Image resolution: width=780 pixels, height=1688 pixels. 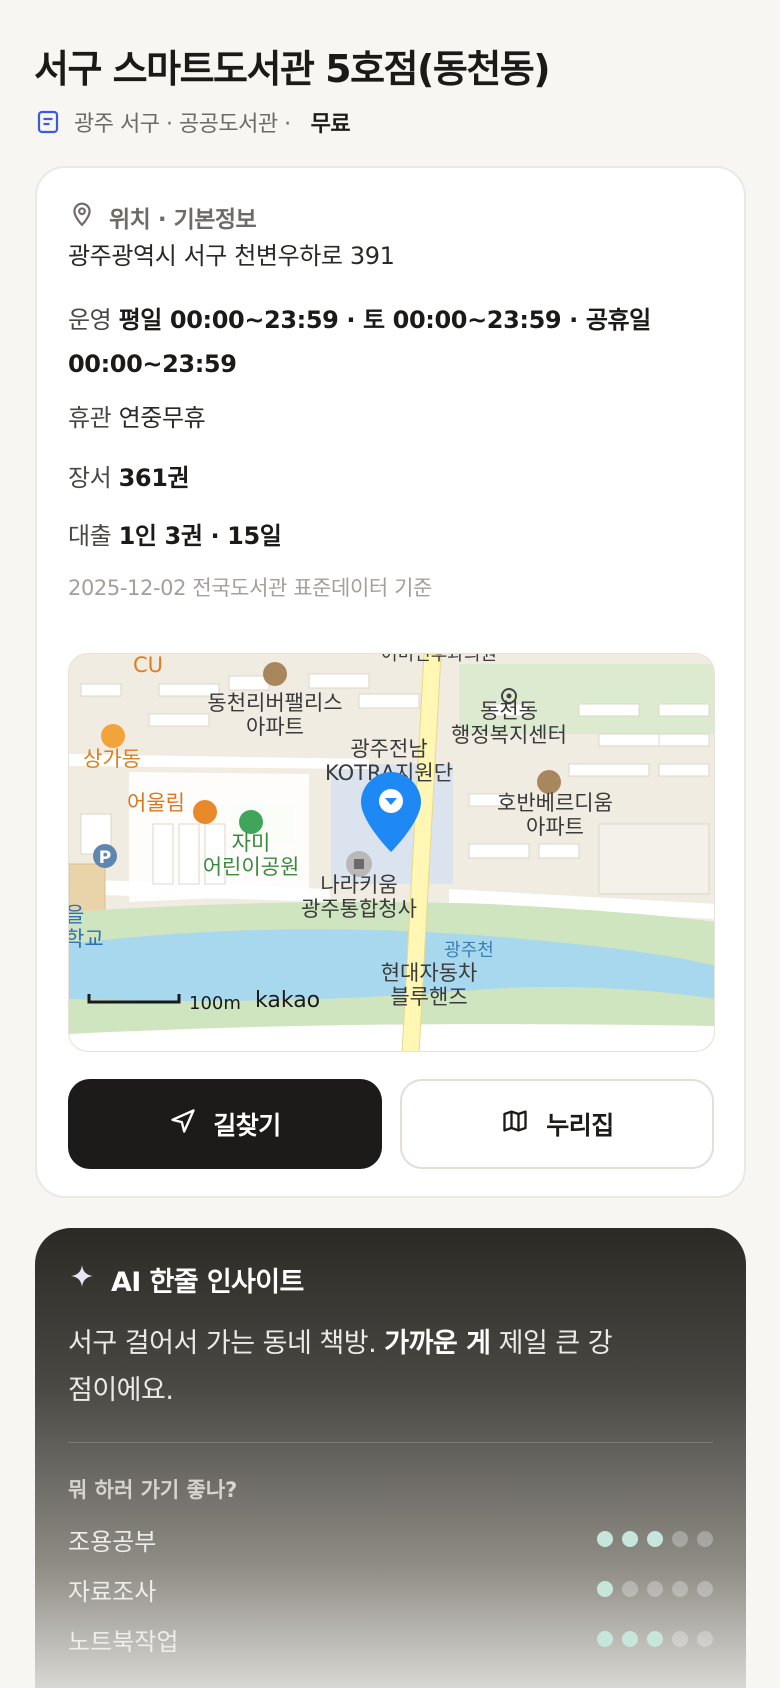 What do you see at coordinates (390, 1442) in the screenshot?
I see `divider` at bounding box center [390, 1442].